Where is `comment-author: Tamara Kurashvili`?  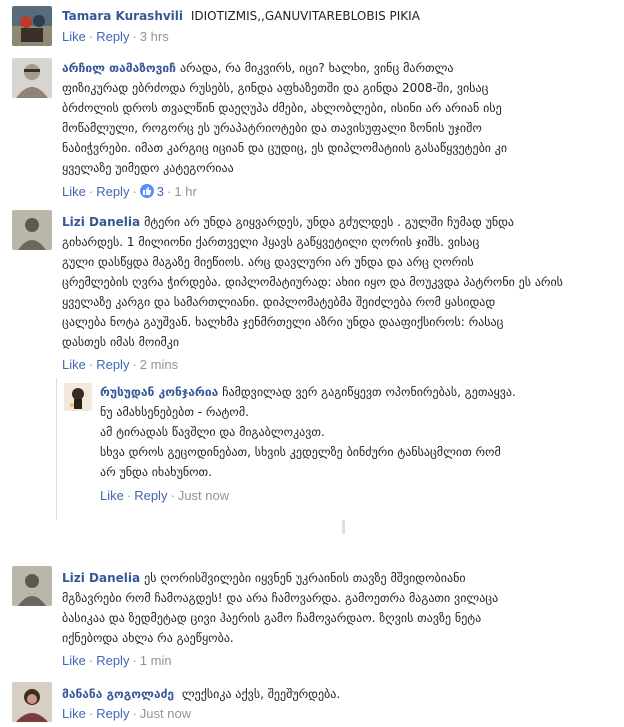 comment-author: Tamara Kurashvili is located at coordinates (122, 16).